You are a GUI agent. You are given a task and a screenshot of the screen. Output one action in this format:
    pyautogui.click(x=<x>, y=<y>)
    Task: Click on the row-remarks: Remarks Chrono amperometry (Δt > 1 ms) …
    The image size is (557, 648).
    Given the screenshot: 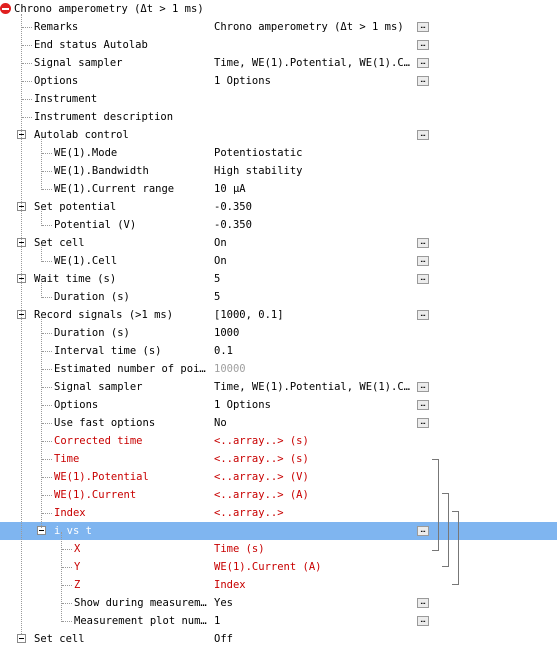 What is the action you would take?
    pyautogui.click(x=278, y=27)
    